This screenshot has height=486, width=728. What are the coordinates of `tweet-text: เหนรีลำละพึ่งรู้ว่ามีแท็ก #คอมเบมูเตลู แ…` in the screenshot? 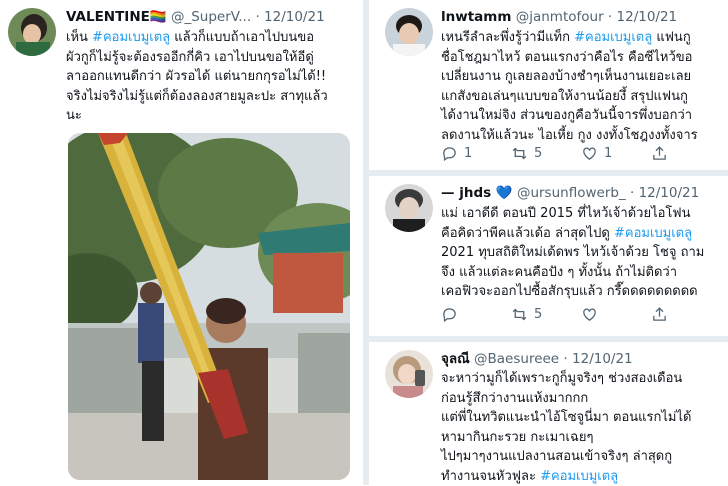 It's located at (569, 86).